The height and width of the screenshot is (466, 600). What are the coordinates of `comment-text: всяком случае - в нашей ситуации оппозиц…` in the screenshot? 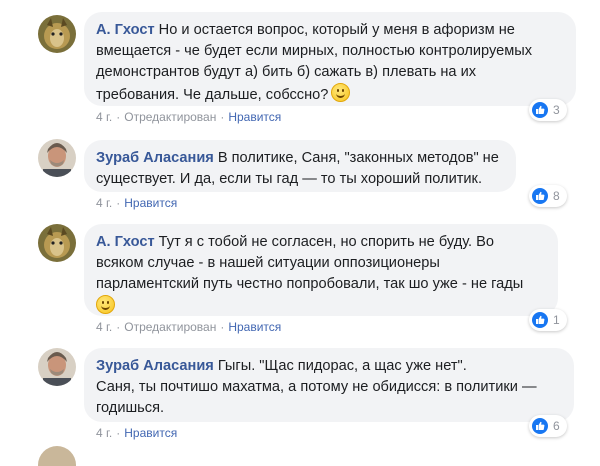 It's located at (268, 263).